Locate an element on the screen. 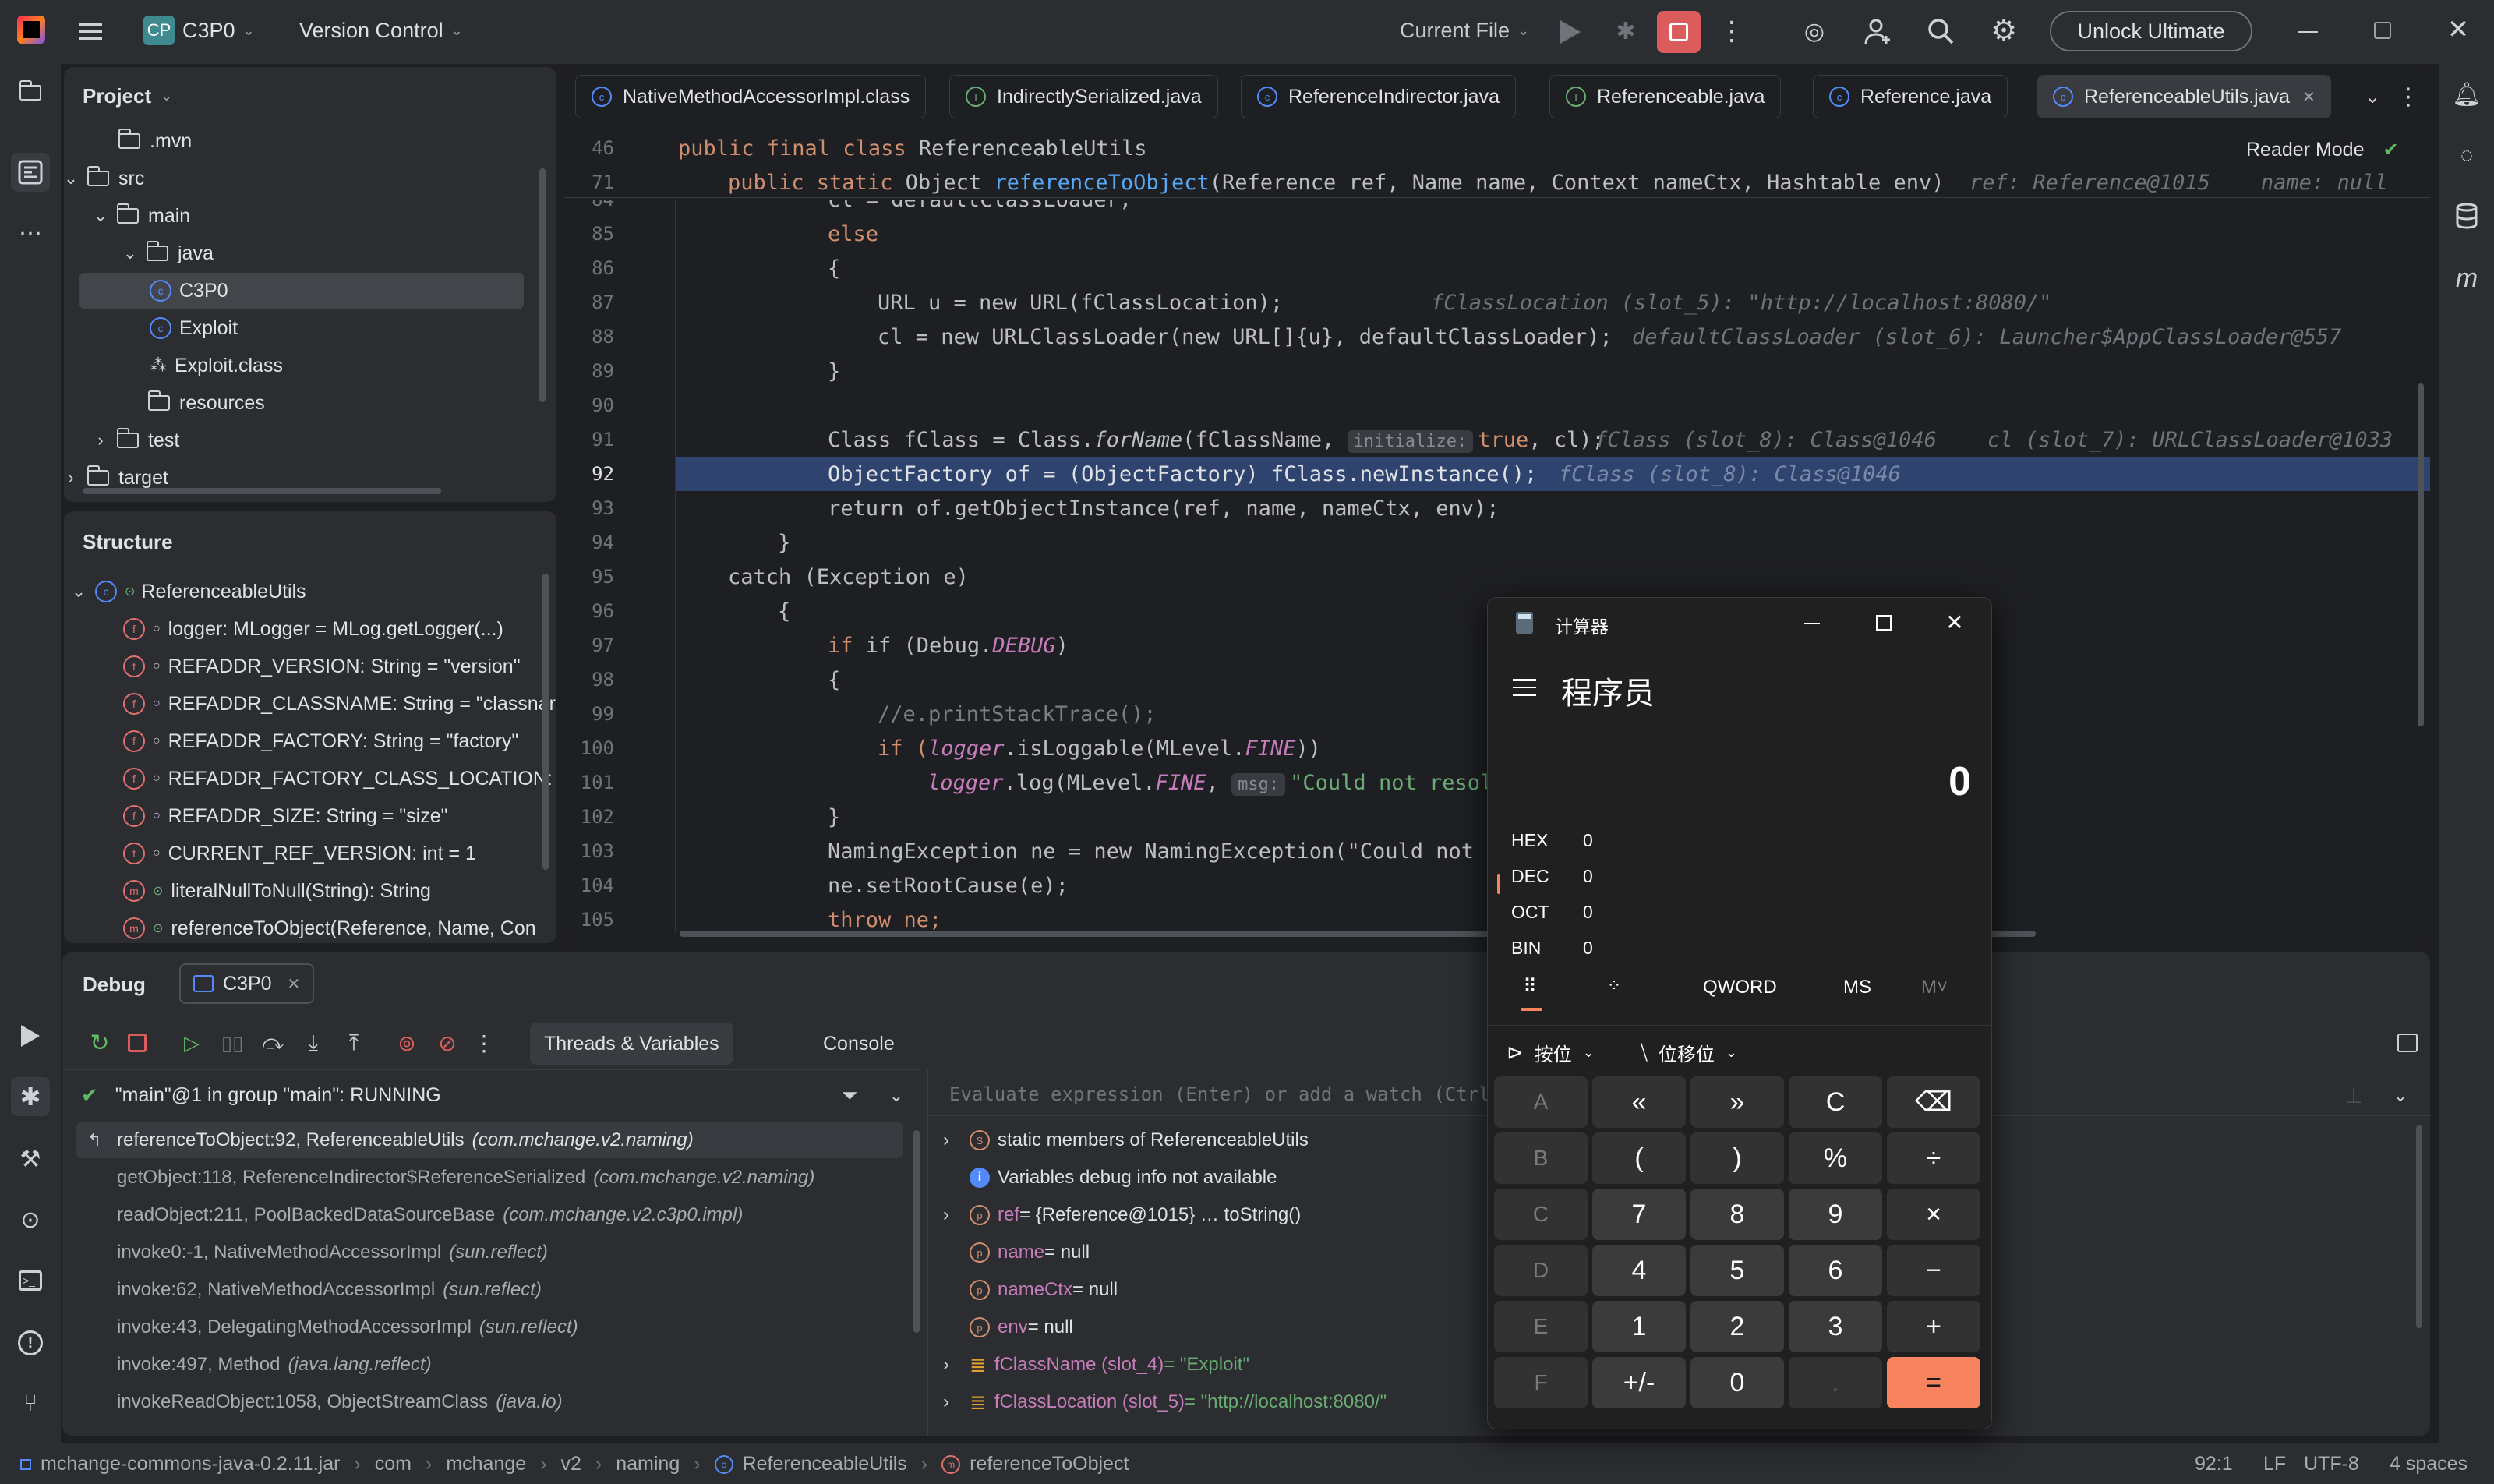  debug-session-tab: C3P0 ✕ is located at coordinates (247, 983).